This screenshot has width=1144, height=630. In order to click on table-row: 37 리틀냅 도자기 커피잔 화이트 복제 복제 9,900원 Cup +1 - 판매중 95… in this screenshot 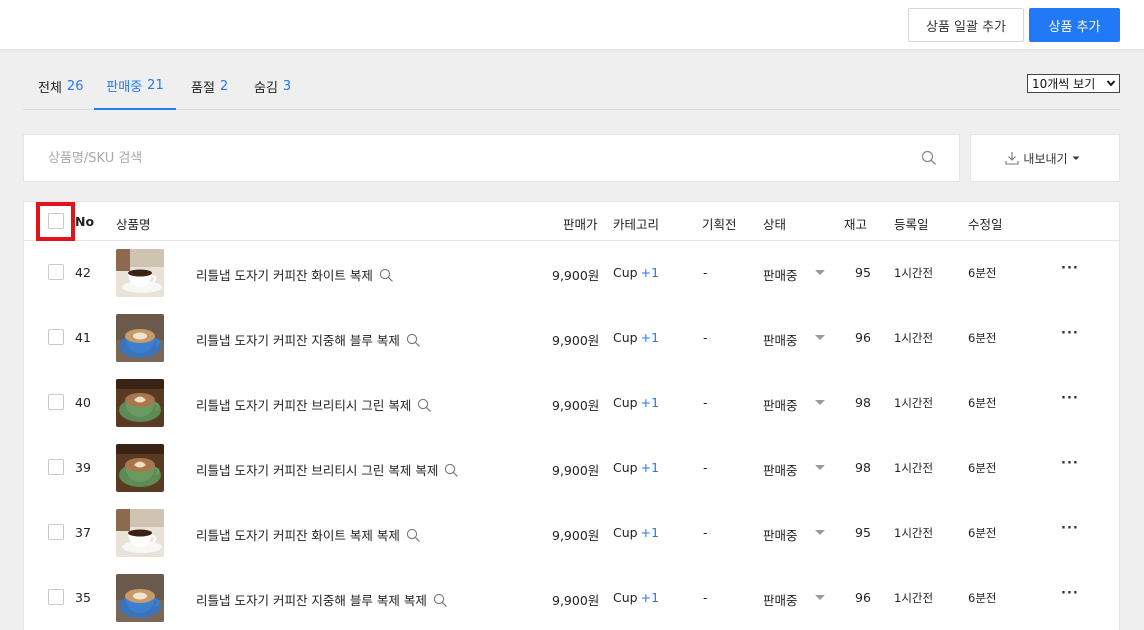, I will do `click(572, 533)`.